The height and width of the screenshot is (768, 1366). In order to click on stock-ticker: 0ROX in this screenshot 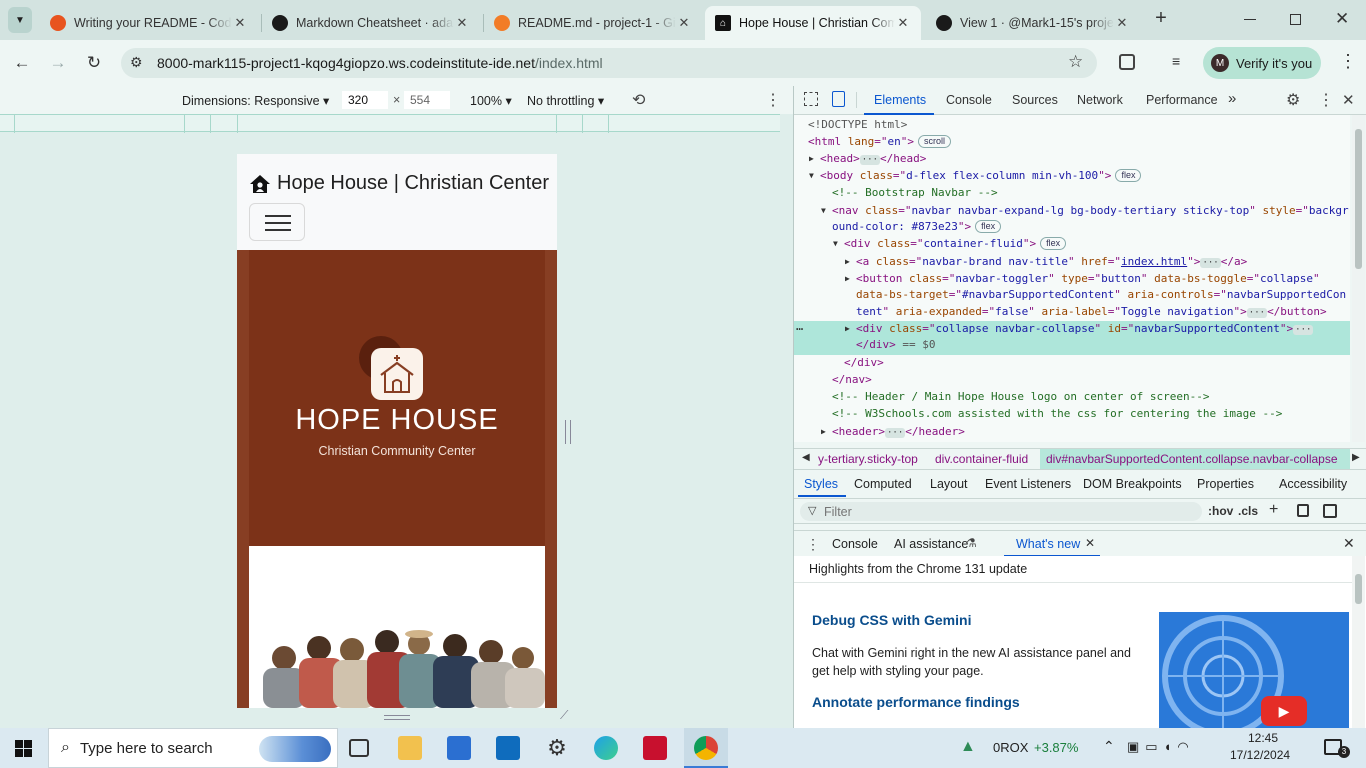, I will do `click(1010, 747)`.